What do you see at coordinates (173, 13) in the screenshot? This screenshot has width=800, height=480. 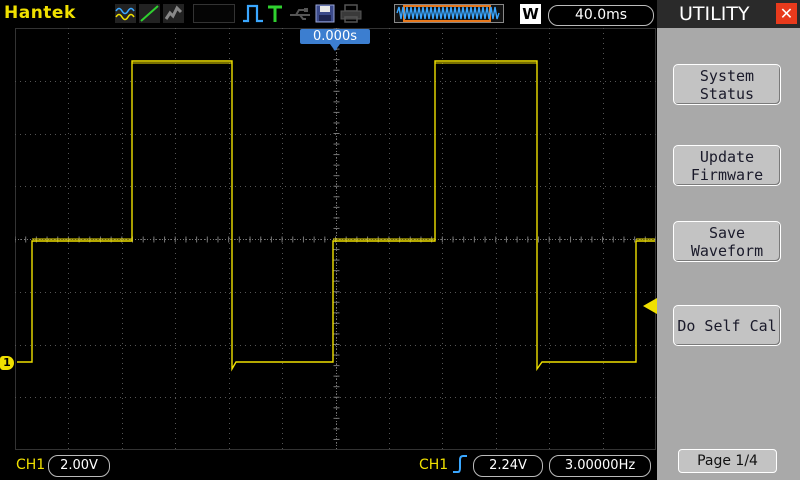 I see `dots-mode-icon` at bounding box center [173, 13].